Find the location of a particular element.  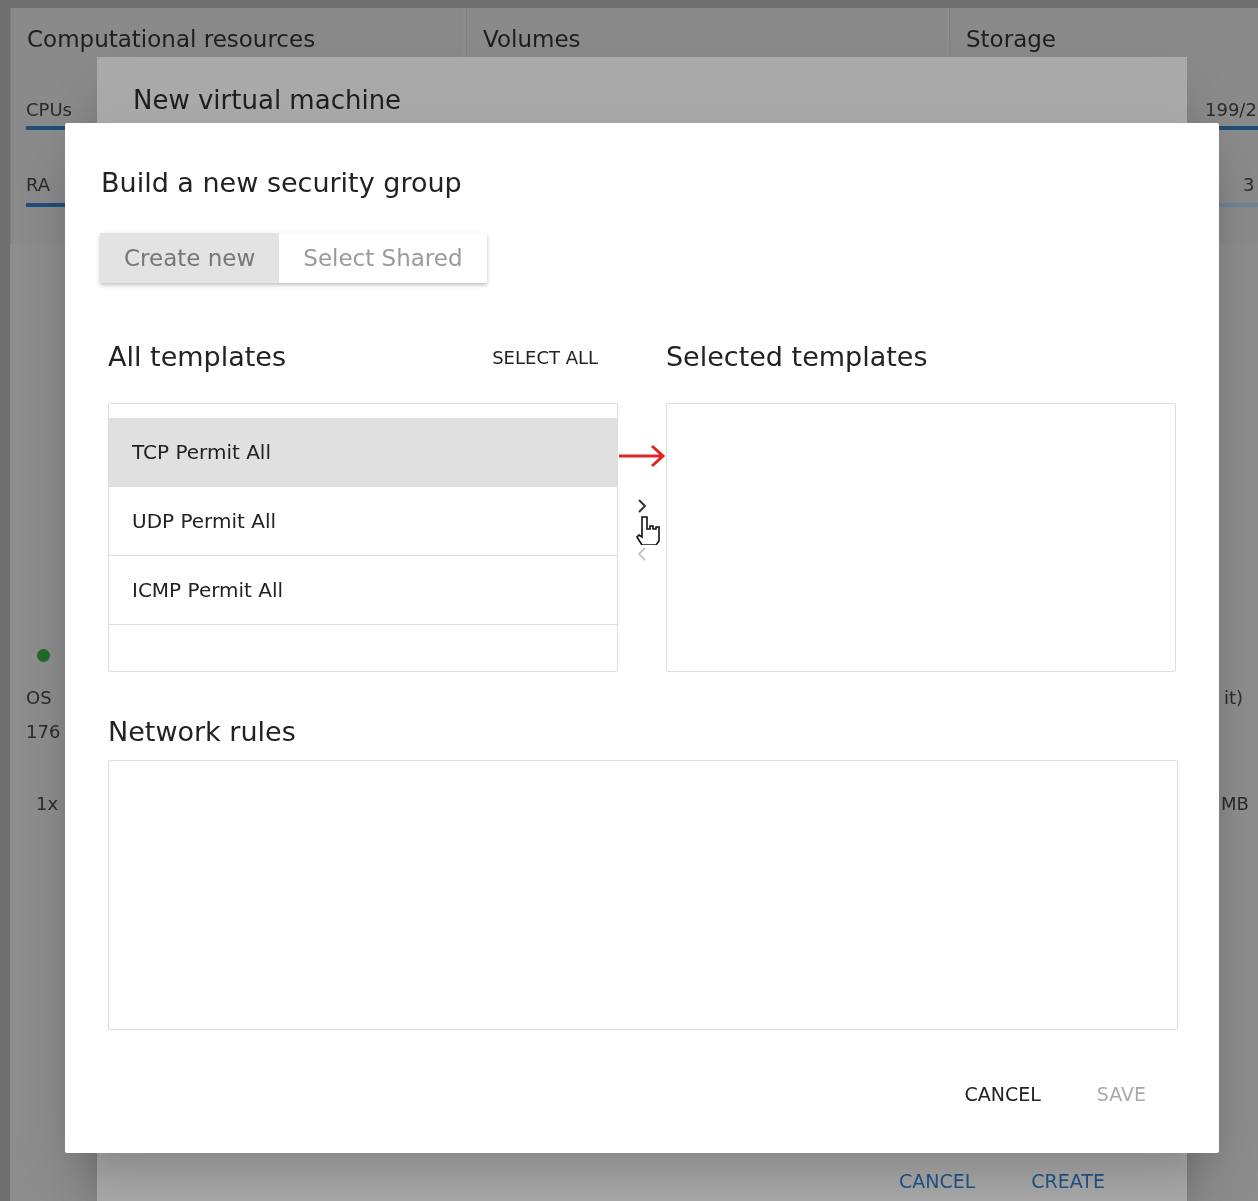

card-title: Volumes is located at coordinates (532, 39).